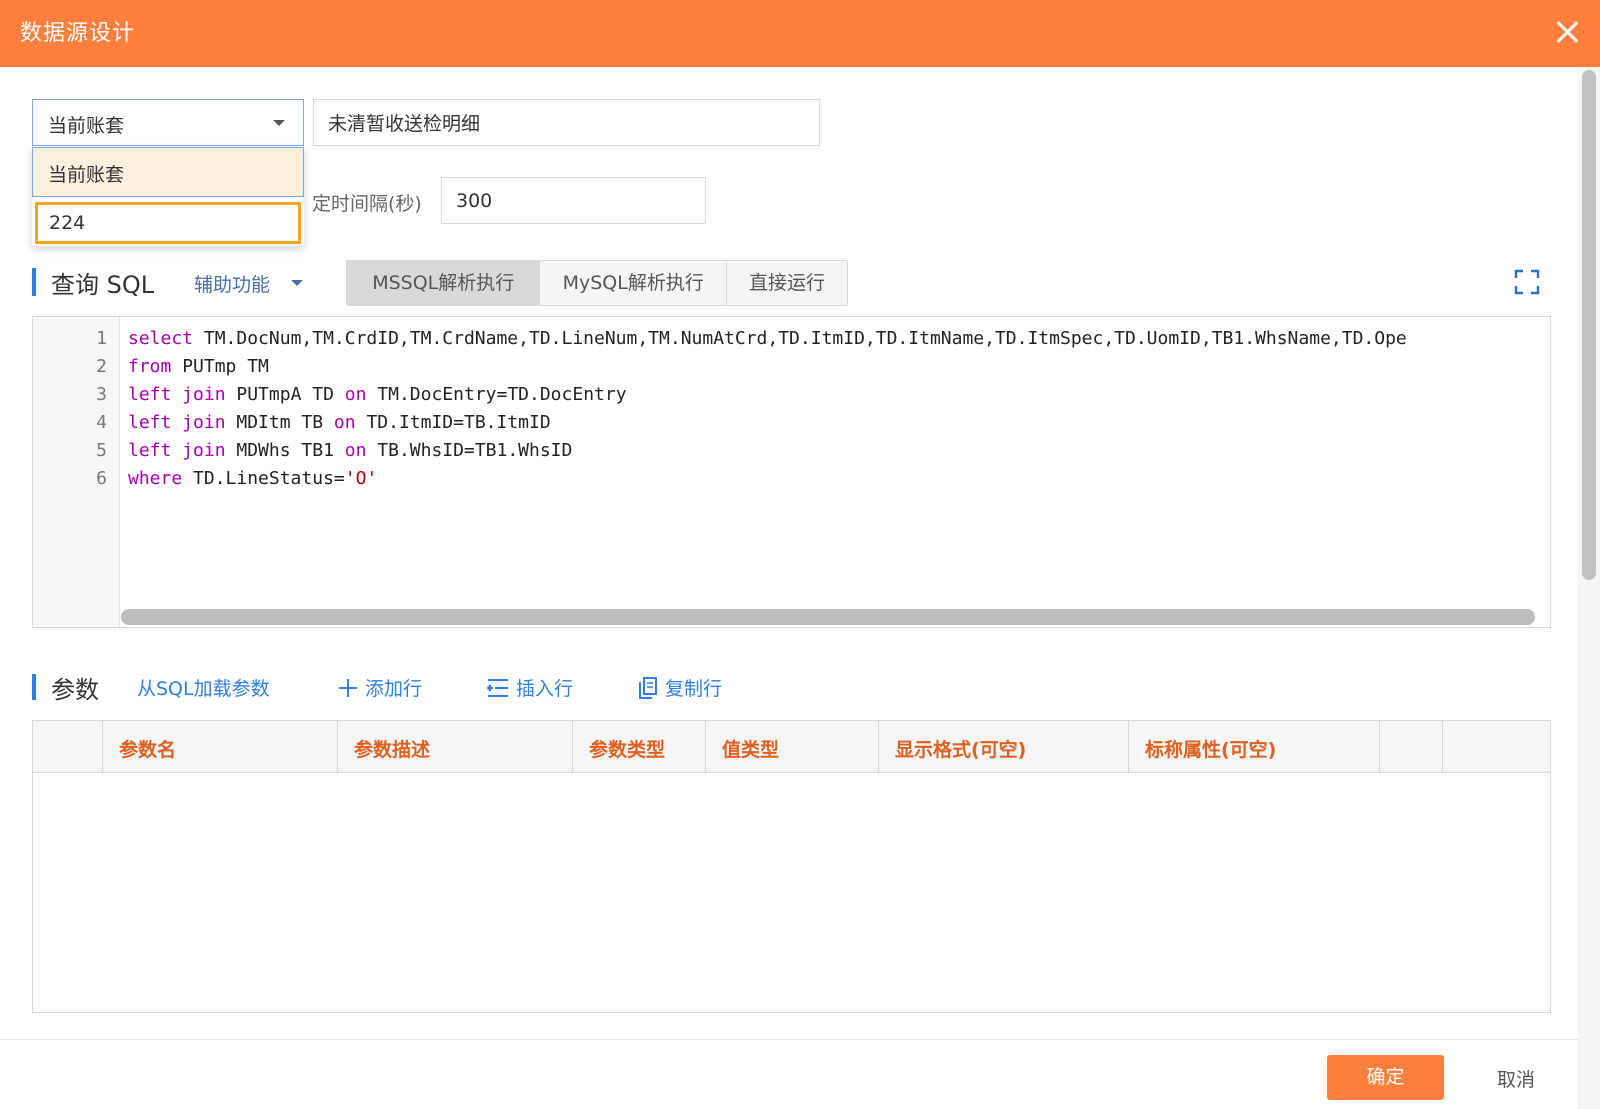 This screenshot has width=1600, height=1109. What do you see at coordinates (220, 747) in the screenshot?
I see `column-header-param-name: 参数名` at bounding box center [220, 747].